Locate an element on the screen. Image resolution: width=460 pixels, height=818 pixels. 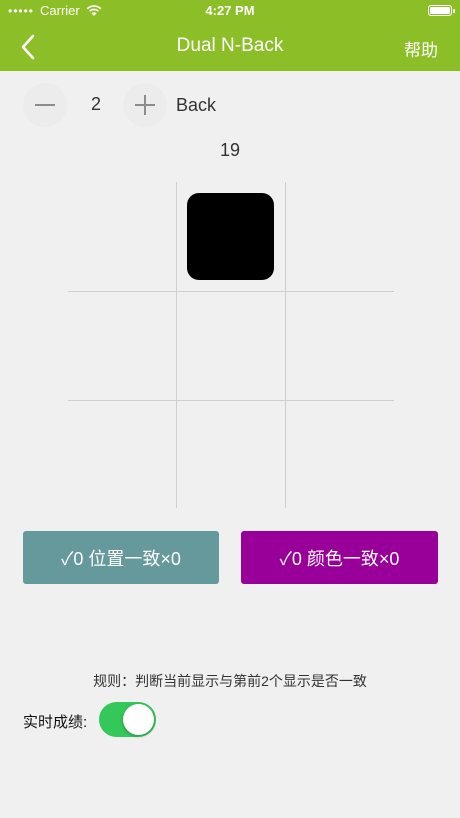
rule-text: 规则：判断当前显示与第前2个显示是否一致 is located at coordinates (230, 681).